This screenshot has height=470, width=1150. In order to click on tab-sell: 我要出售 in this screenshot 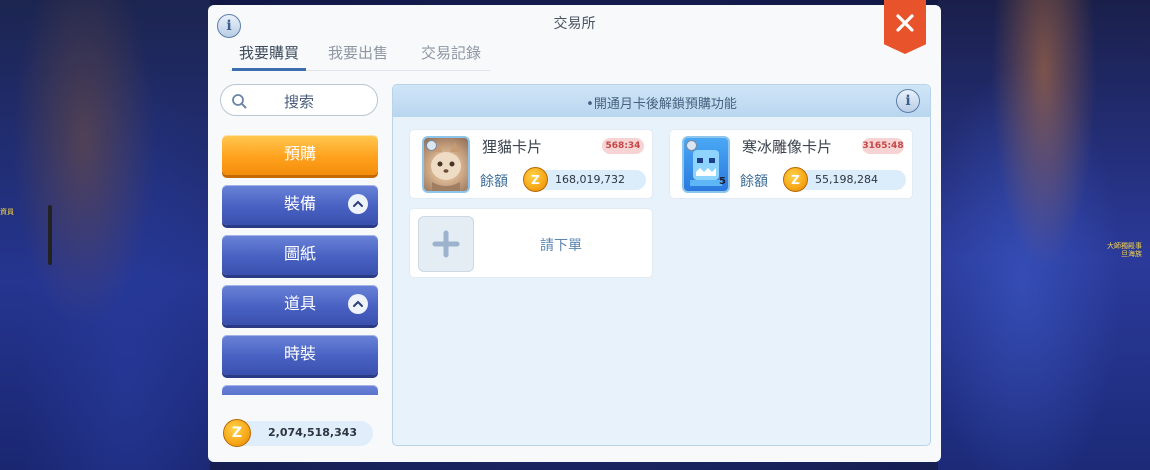, I will do `click(358, 56)`.